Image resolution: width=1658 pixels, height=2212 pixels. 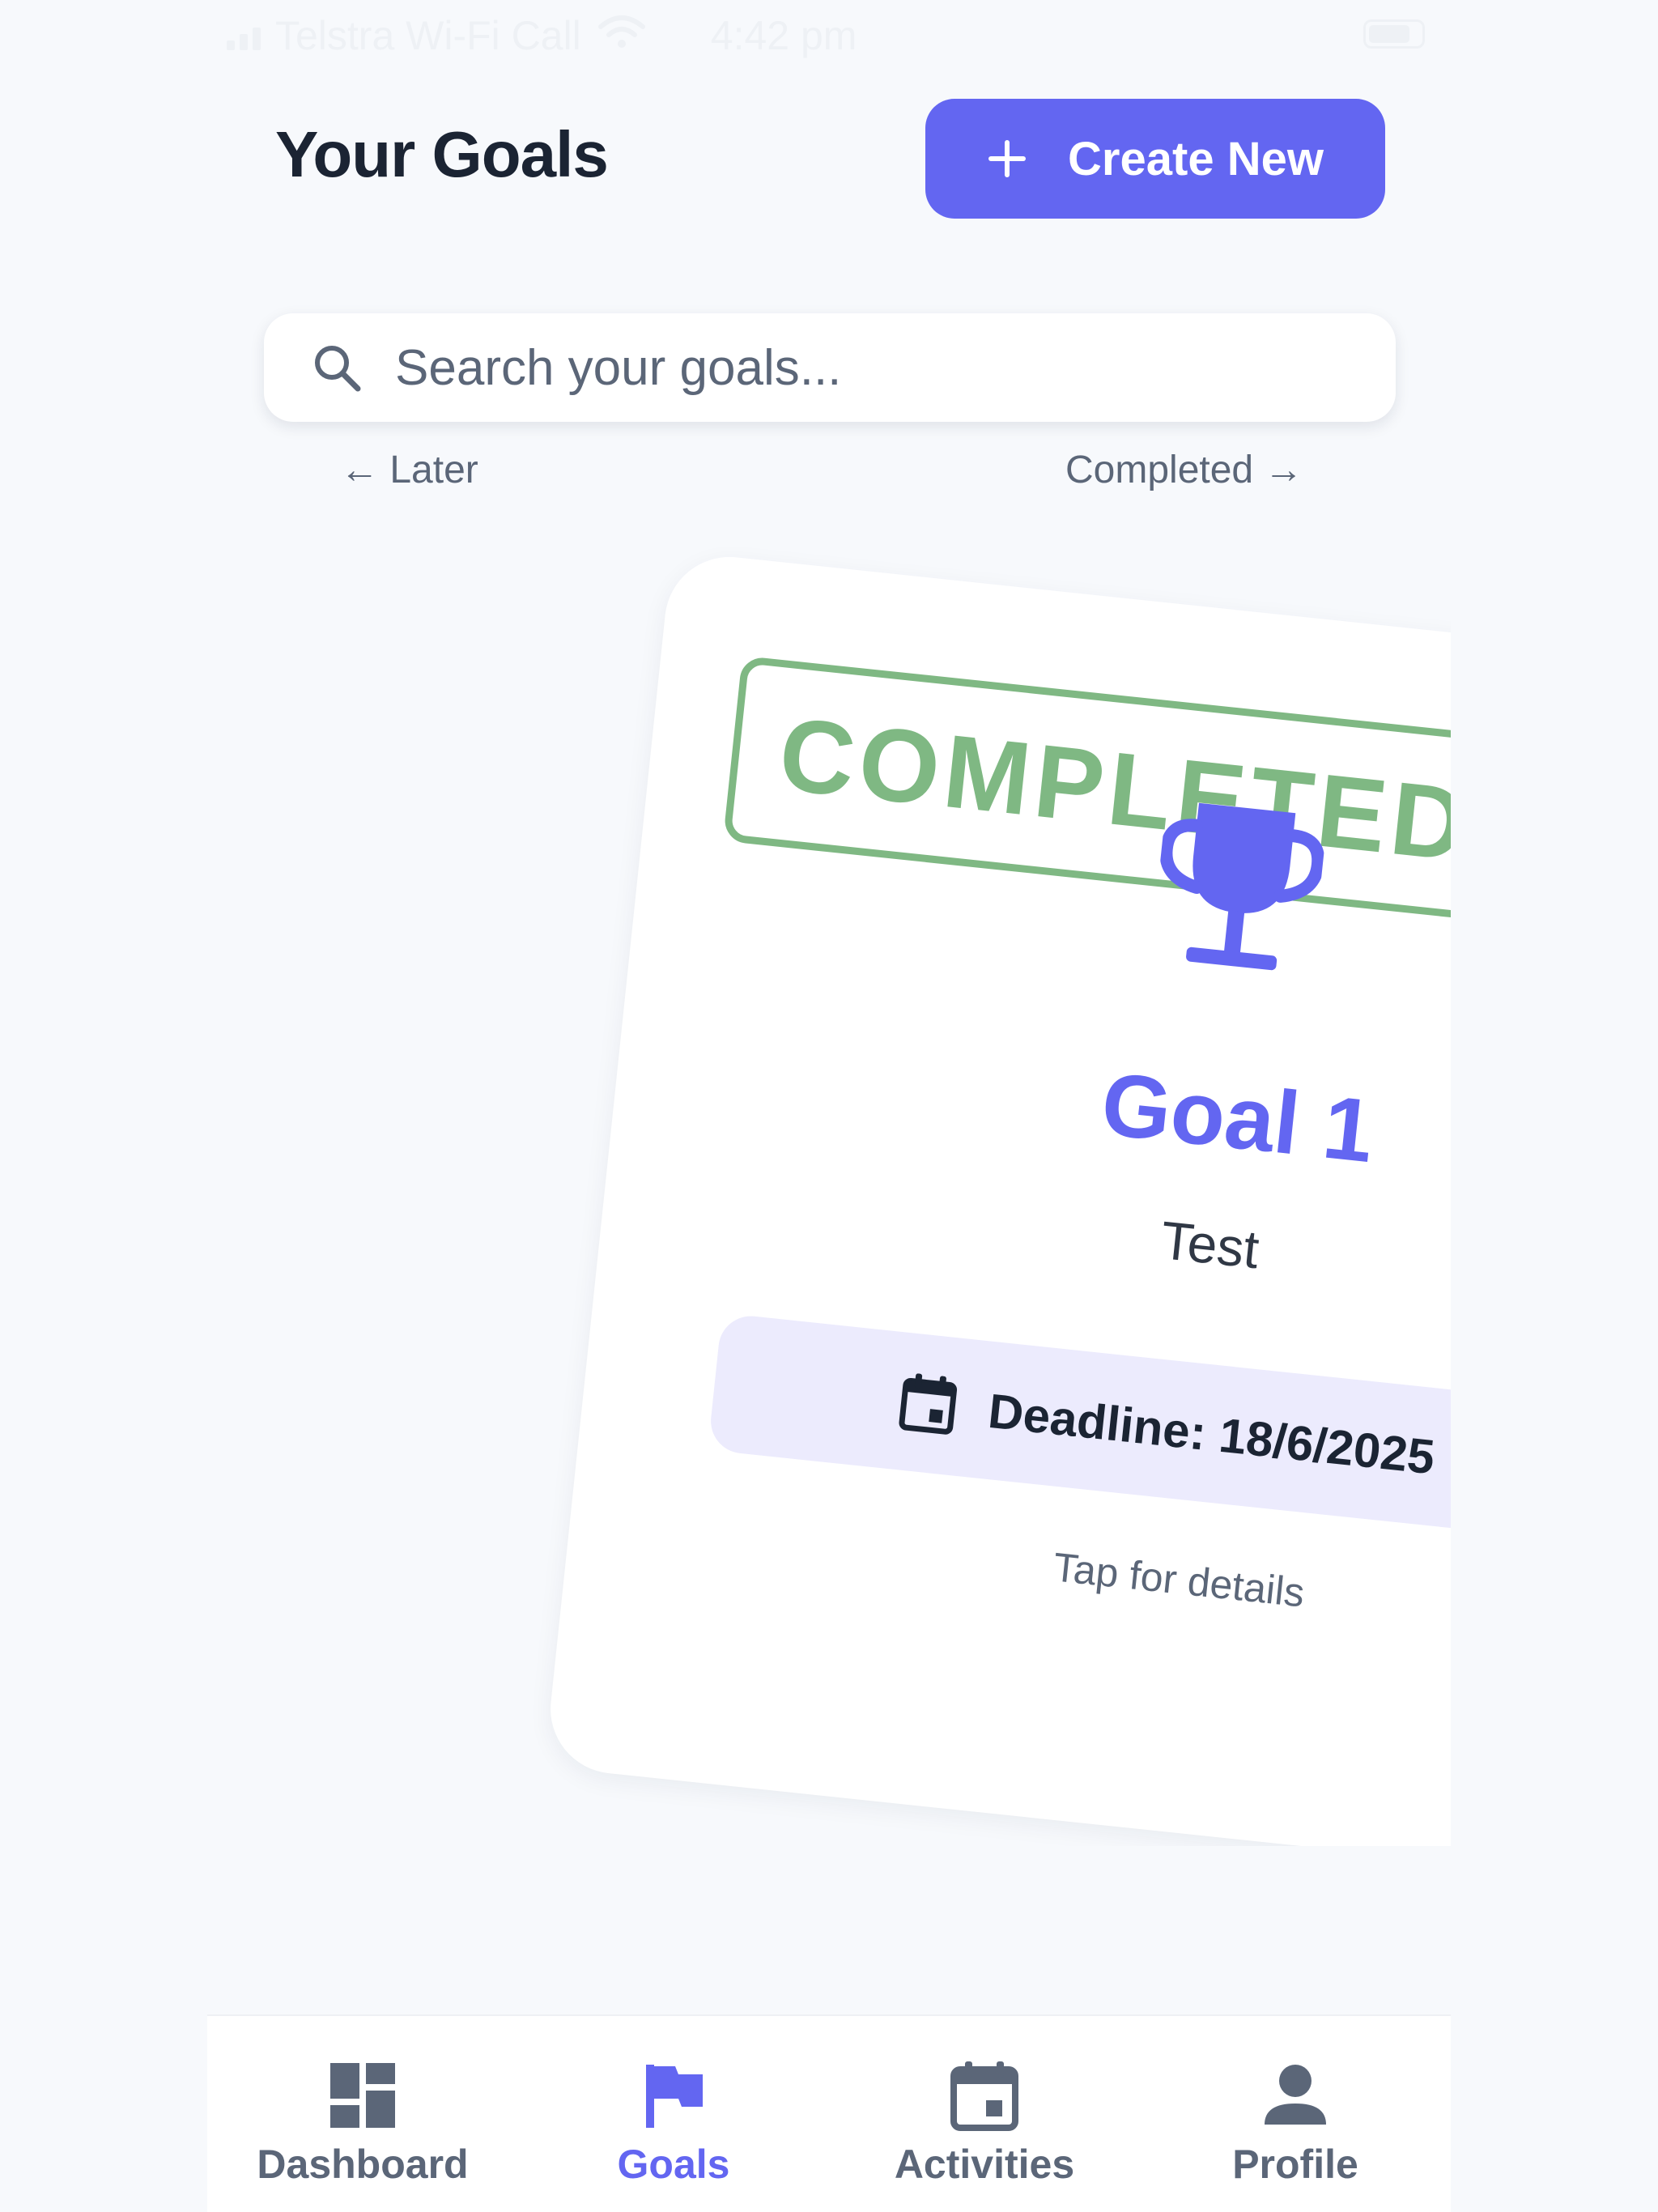 I want to click on search-box, so click(x=830, y=368).